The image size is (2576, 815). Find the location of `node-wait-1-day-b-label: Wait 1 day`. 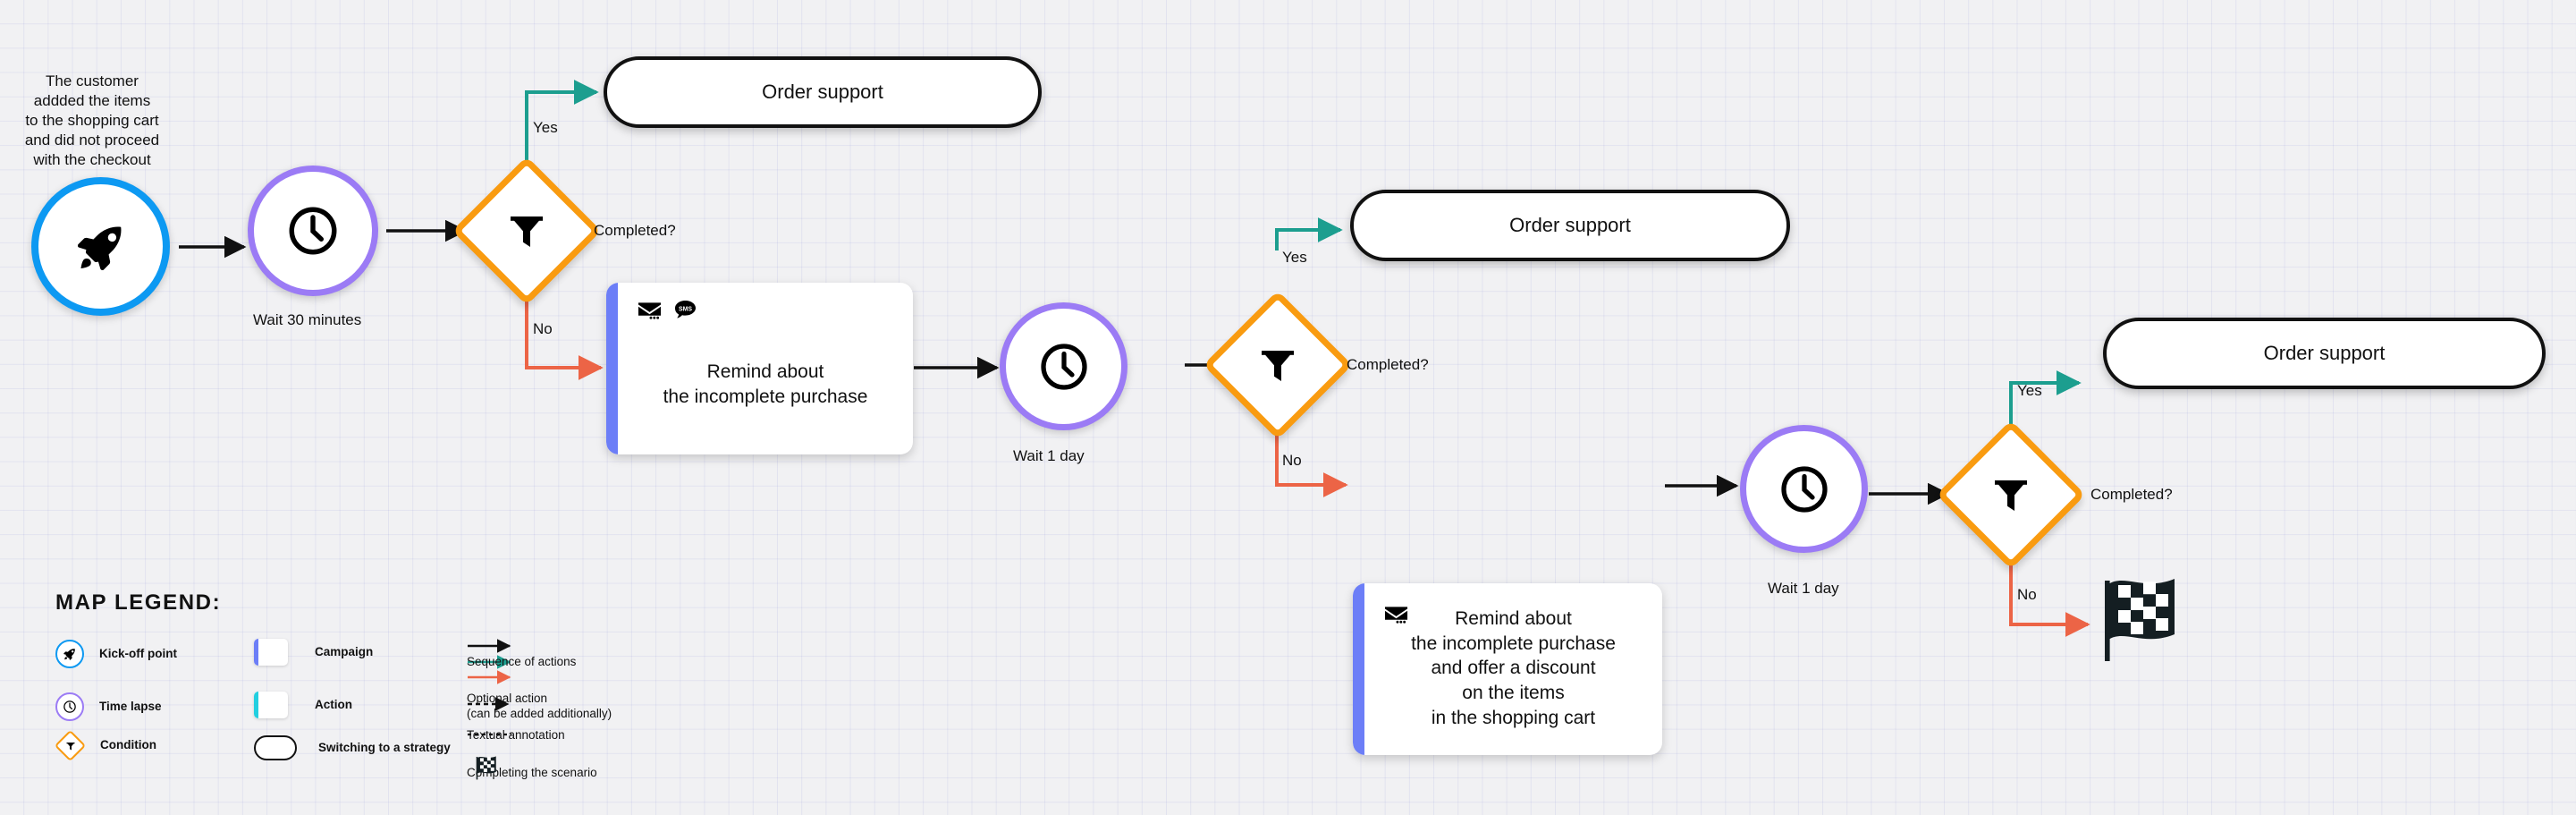

node-wait-1-day-b-label: Wait 1 day is located at coordinates (1803, 588).